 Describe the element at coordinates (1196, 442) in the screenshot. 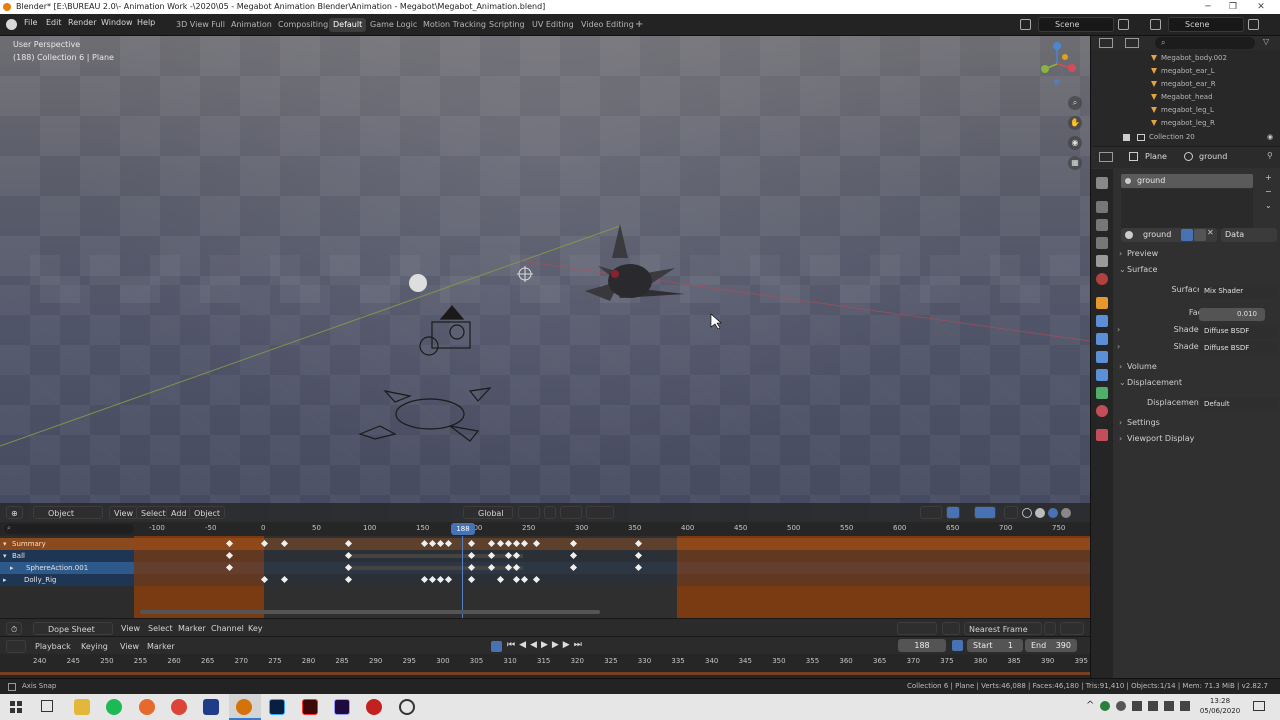

I see `viewport-display-panel-header: › Viewport Display` at that location.